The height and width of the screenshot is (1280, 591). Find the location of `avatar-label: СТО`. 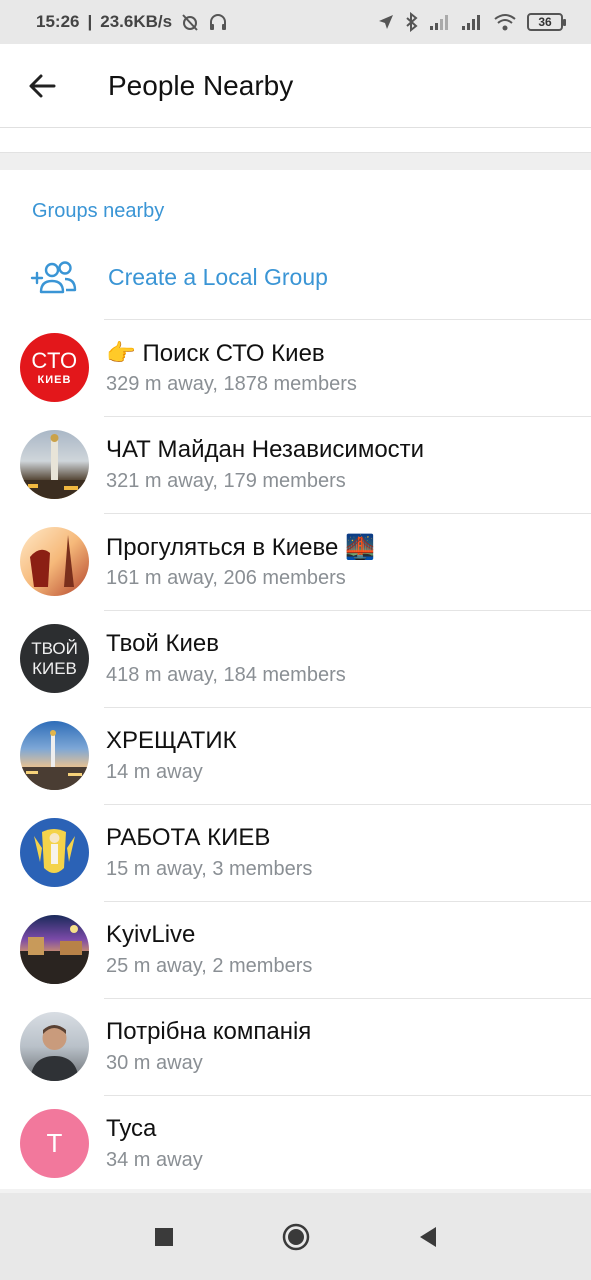

avatar-label: СТО is located at coordinates (54, 360).